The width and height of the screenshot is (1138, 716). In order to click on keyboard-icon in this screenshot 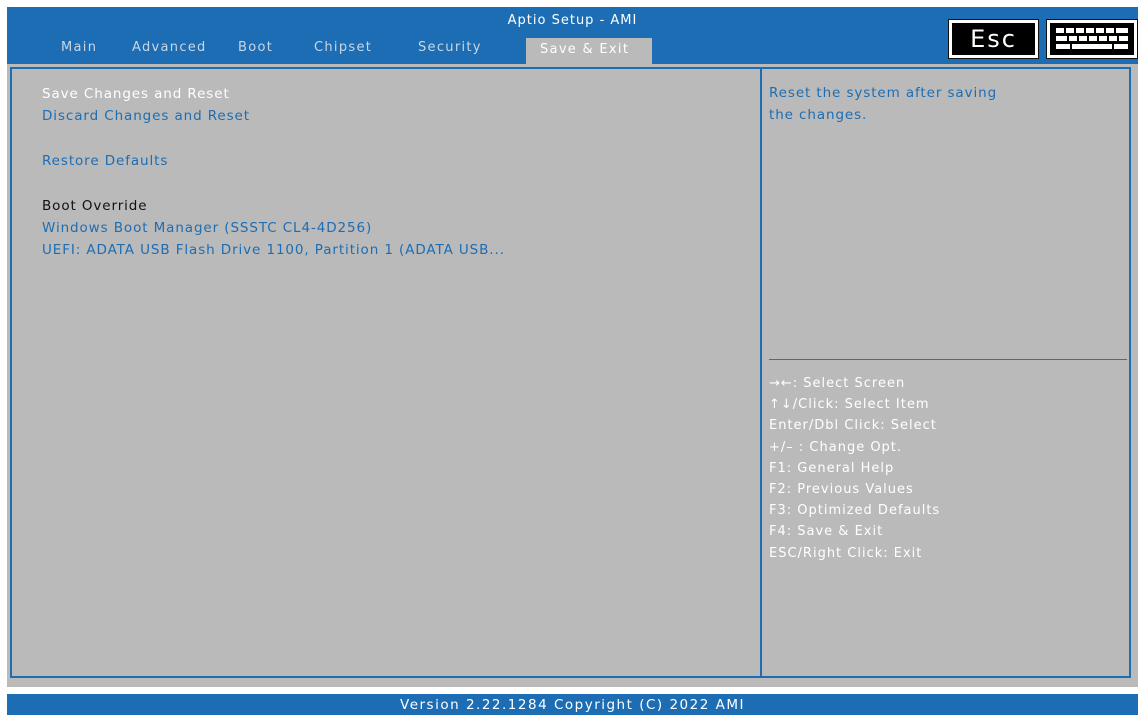, I will do `click(1092, 39)`.